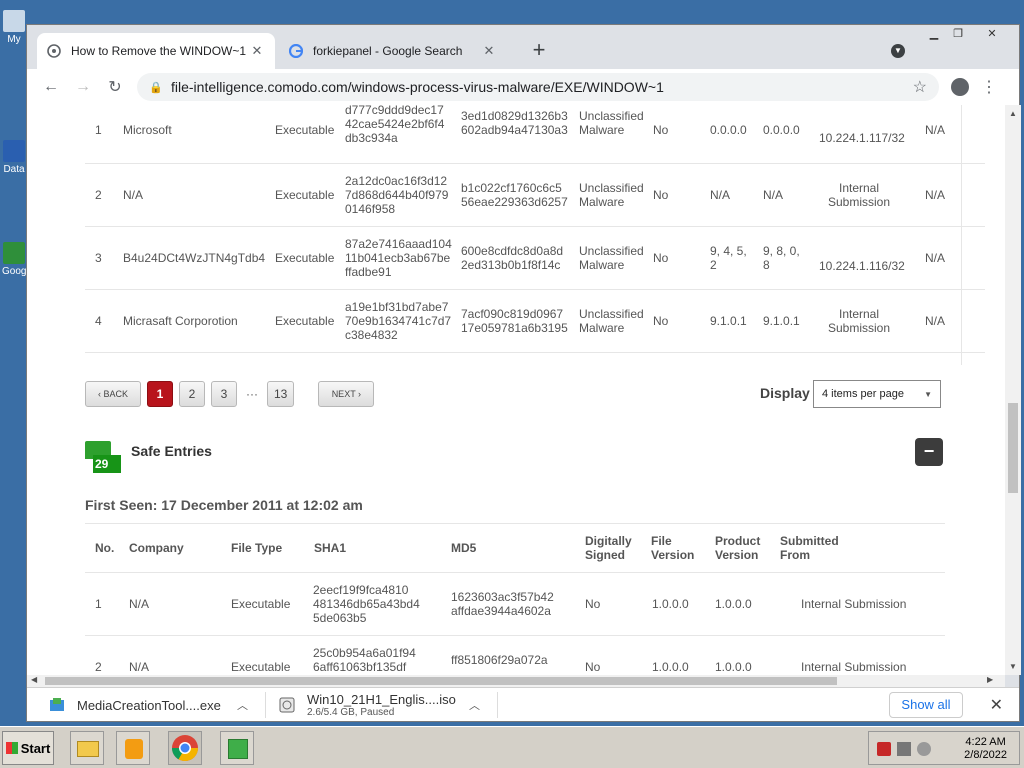 The height and width of the screenshot is (768, 1024). Describe the element at coordinates (958, 35) in the screenshot. I see `restore-button: ❐` at that location.